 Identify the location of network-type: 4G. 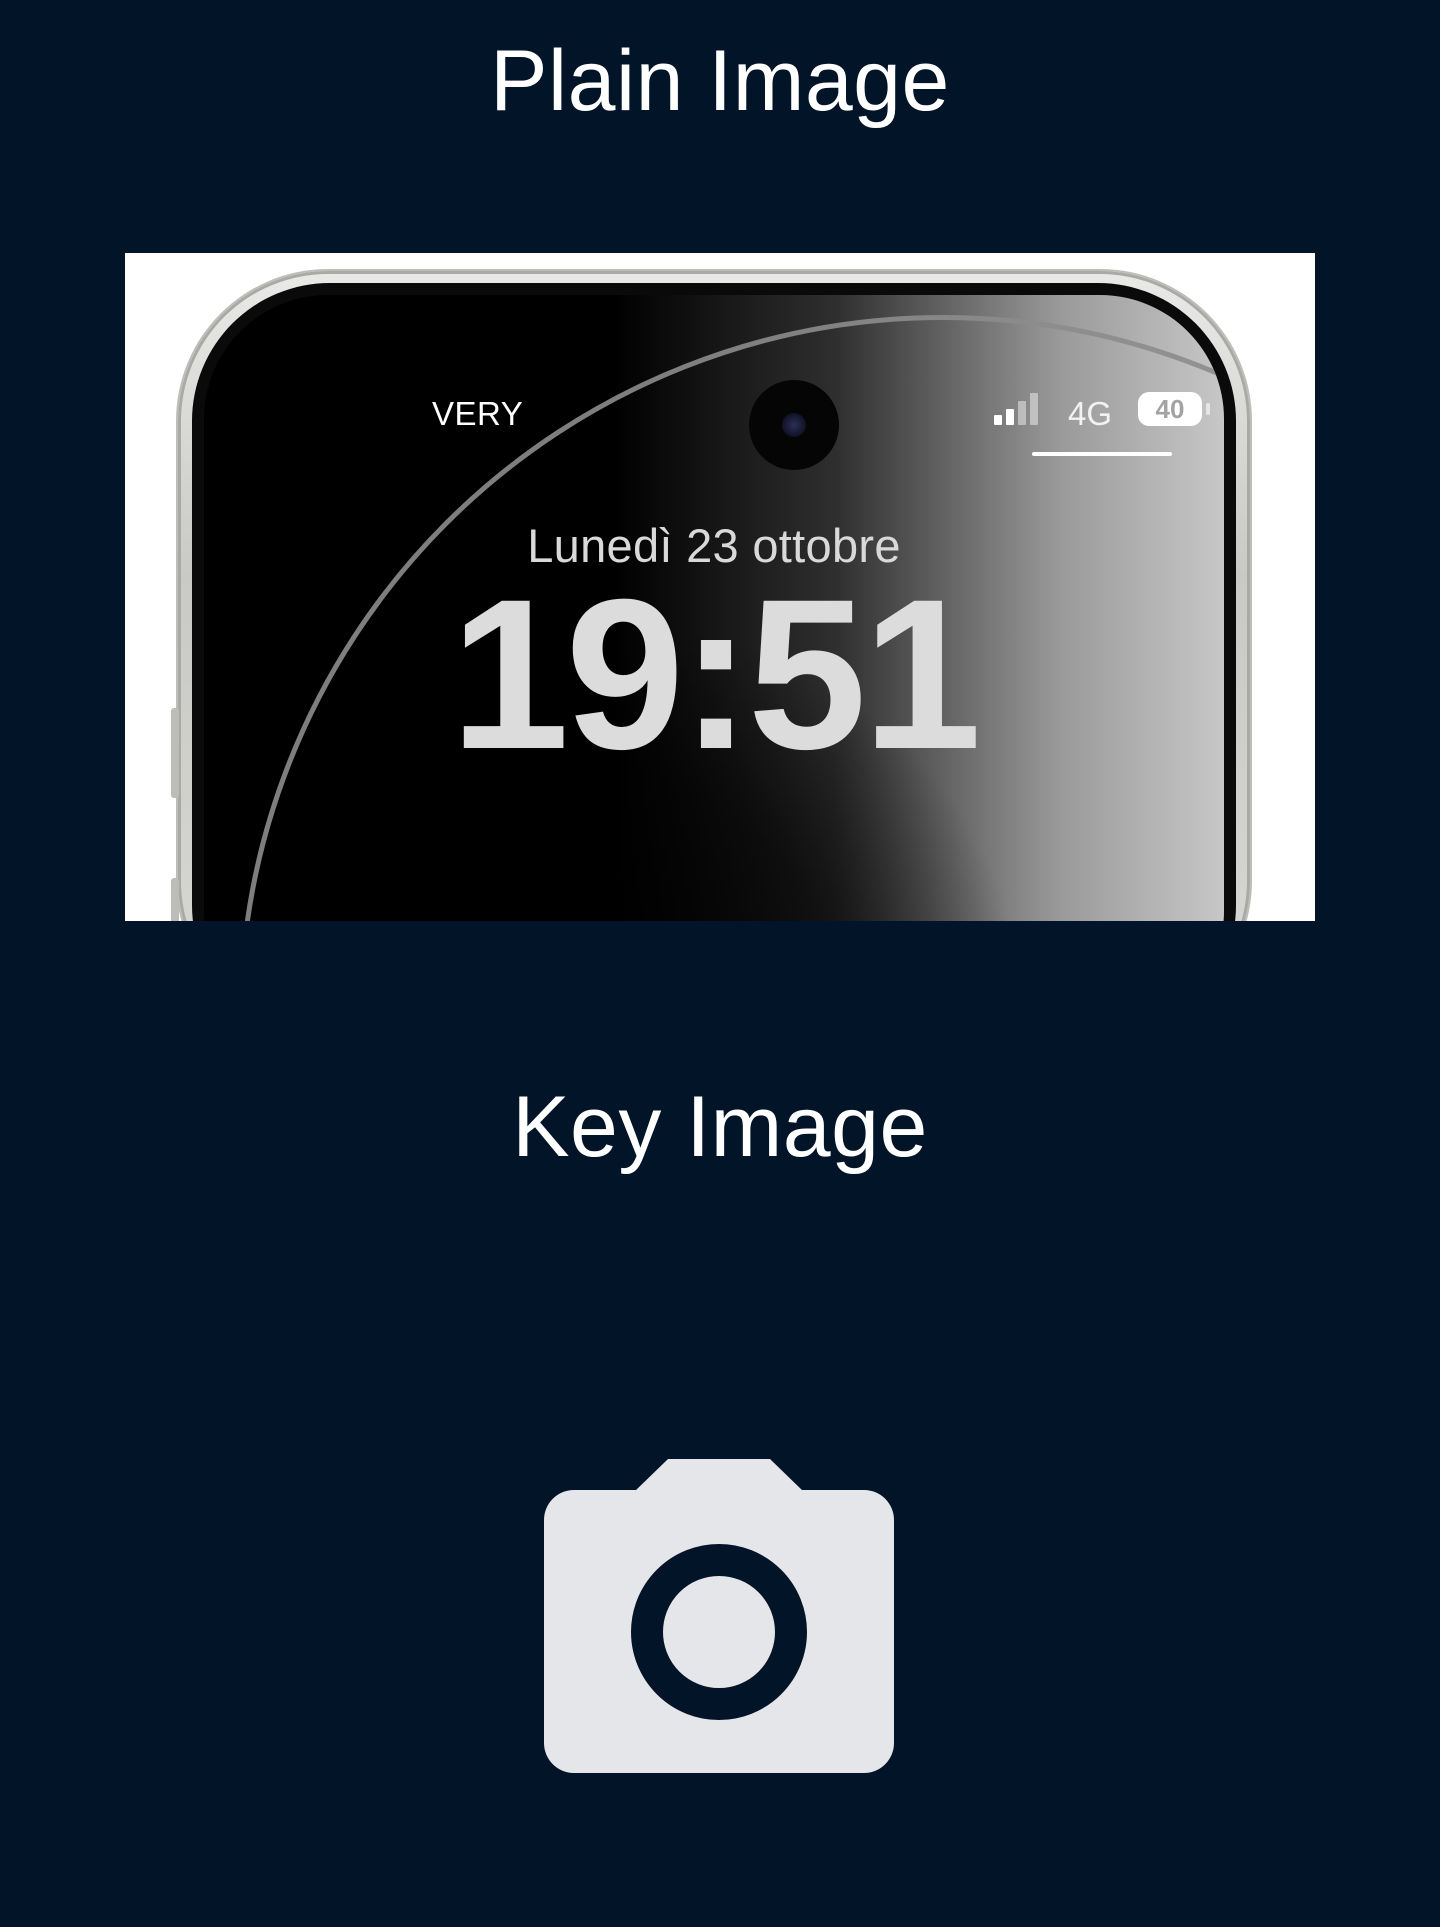
(1090, 413).